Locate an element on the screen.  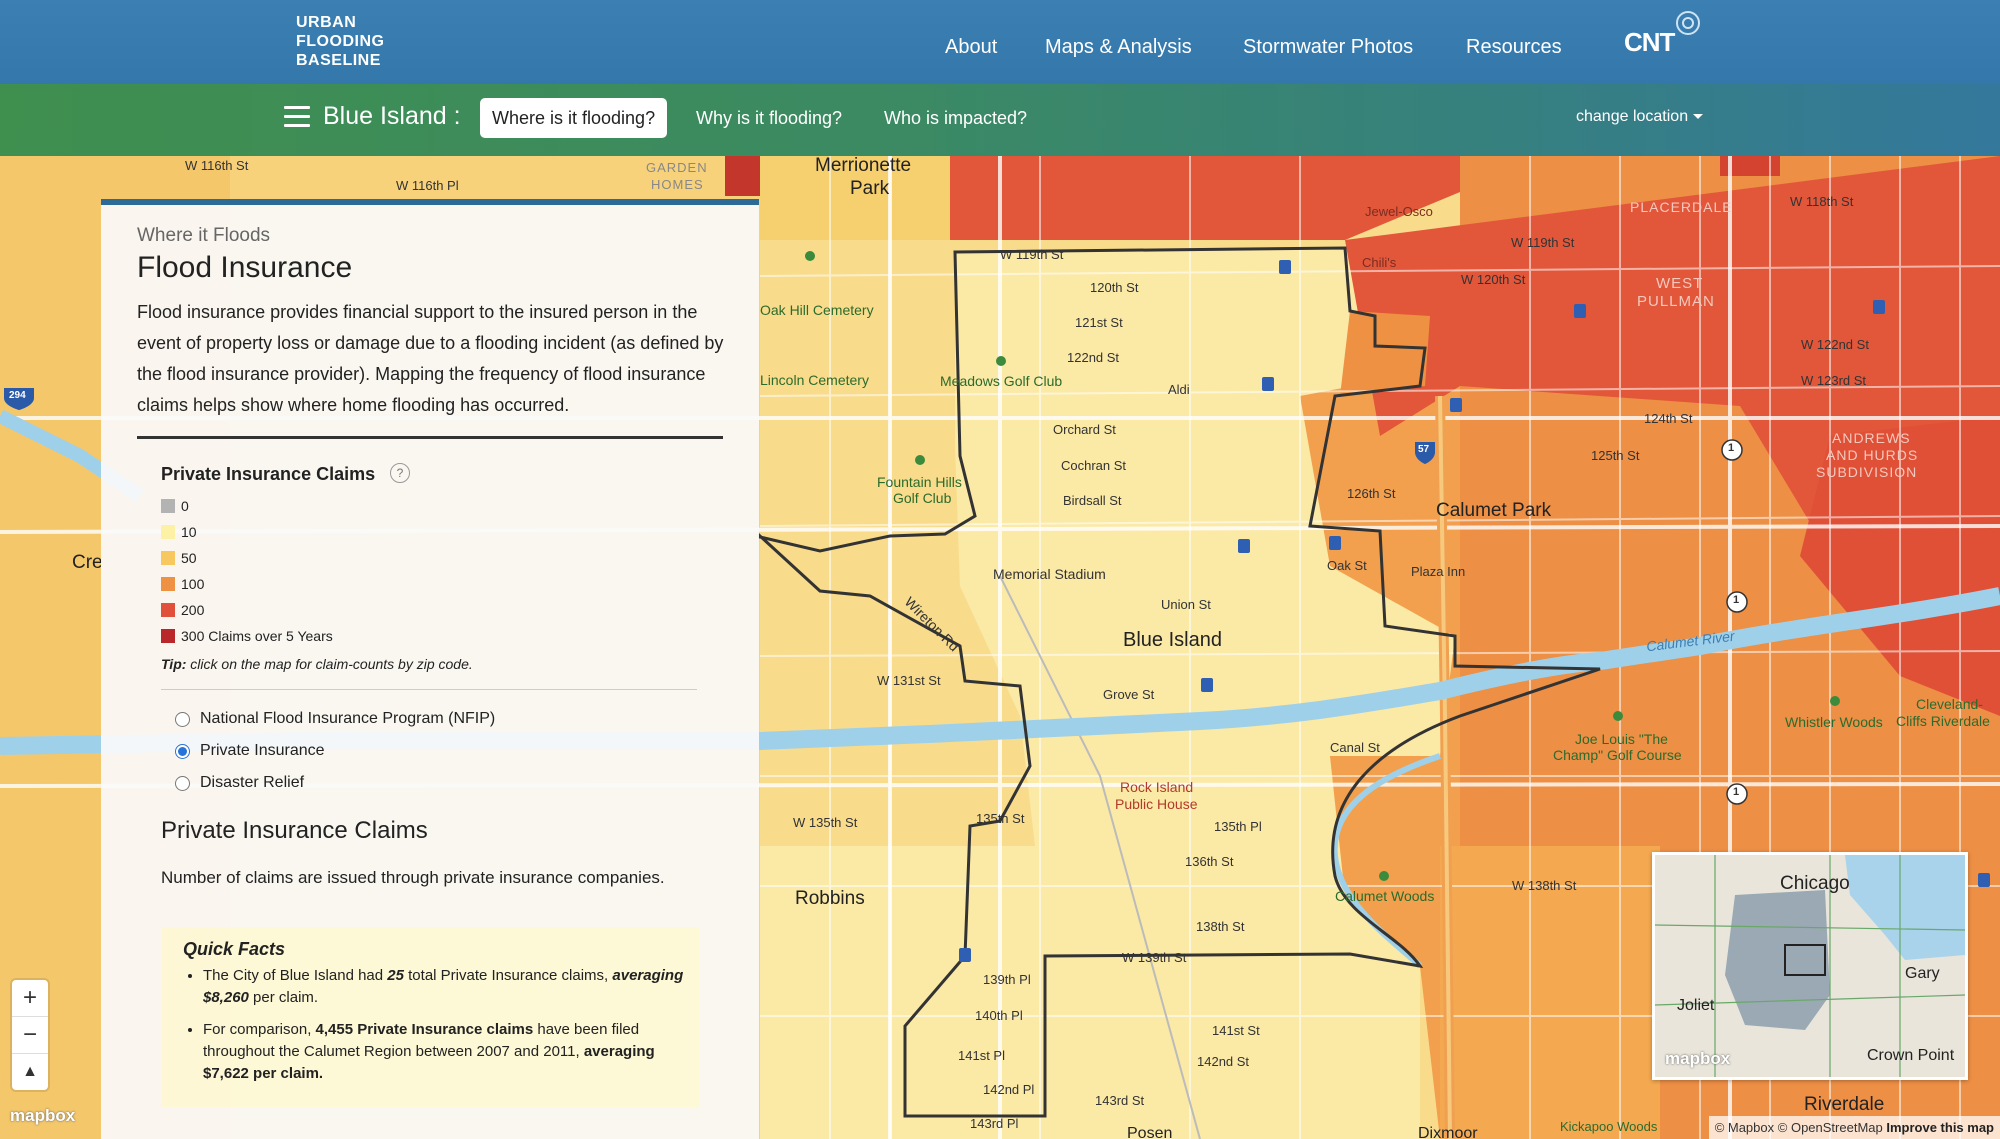
label-dixmoor: Dixmoor is located at coordinates (1448, 1132).